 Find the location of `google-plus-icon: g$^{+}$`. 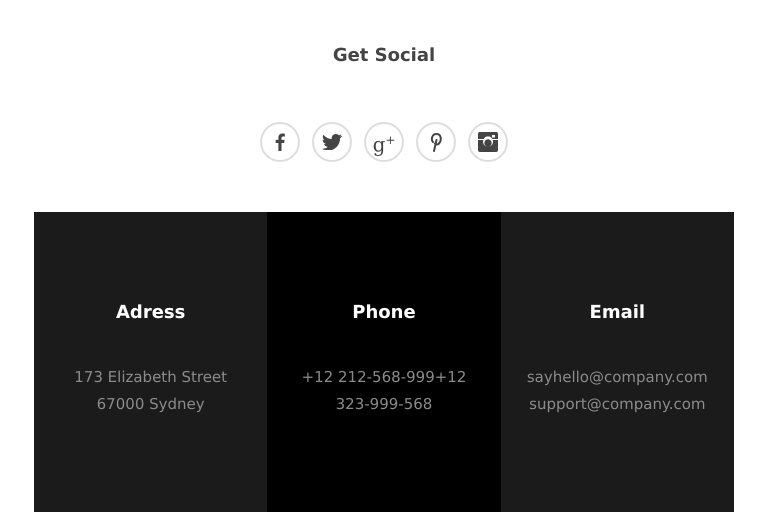

google-plus-icon: g$^{+}$ is located at coordinates (384, 142).